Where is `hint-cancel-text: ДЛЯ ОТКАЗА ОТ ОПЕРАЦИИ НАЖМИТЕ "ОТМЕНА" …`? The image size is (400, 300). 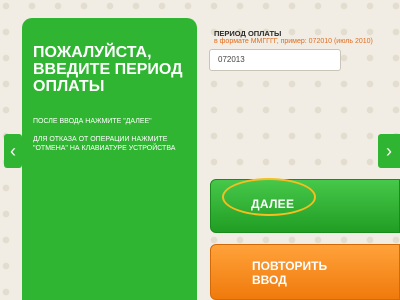
hint-cancel-text: ДЛЯ ОТКАЗА ОТ ОПЕРАЦИИ НАЖМИТЕ "ОТМЕНА" … is located at coordinates (104, 144).